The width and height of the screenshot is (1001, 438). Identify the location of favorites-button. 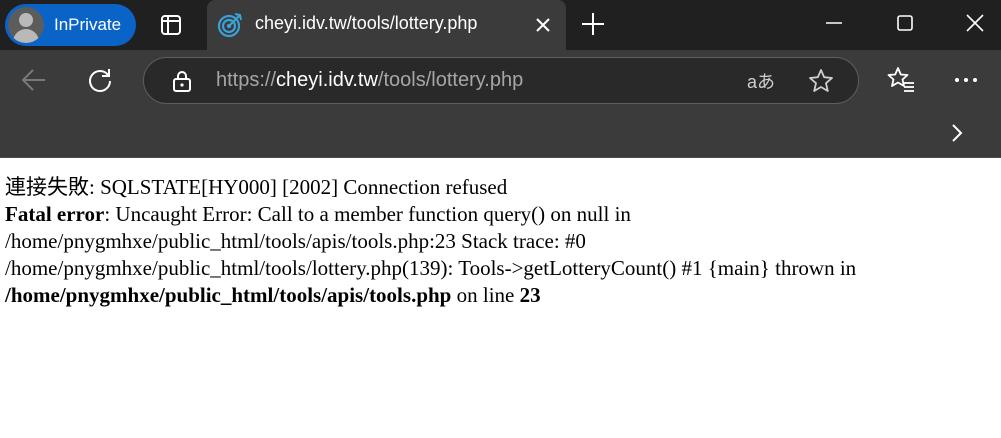
(901, 80).